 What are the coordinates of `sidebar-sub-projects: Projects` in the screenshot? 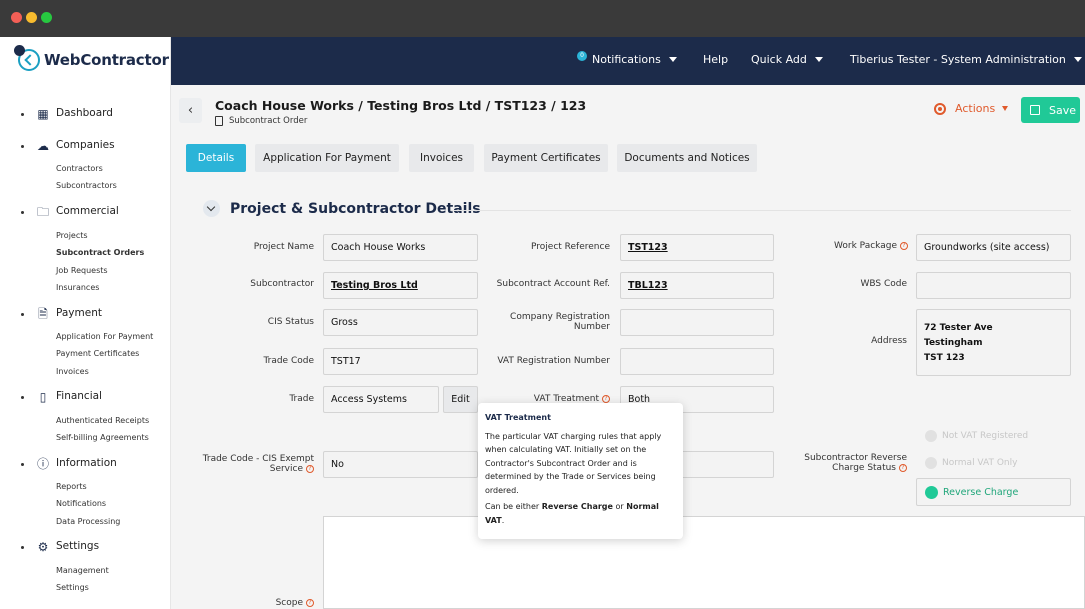 It's located at (72, 235).